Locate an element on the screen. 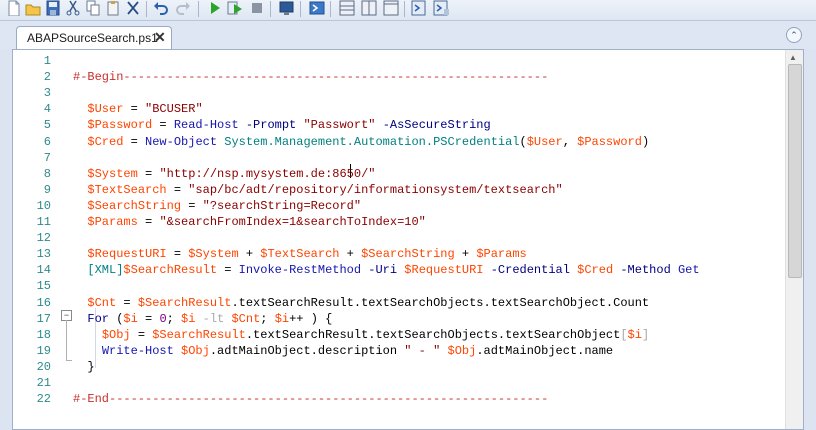 Image resolution: width=816 pixels, height=430 pixels. new-file-icon is located at coordinates (13, 8).